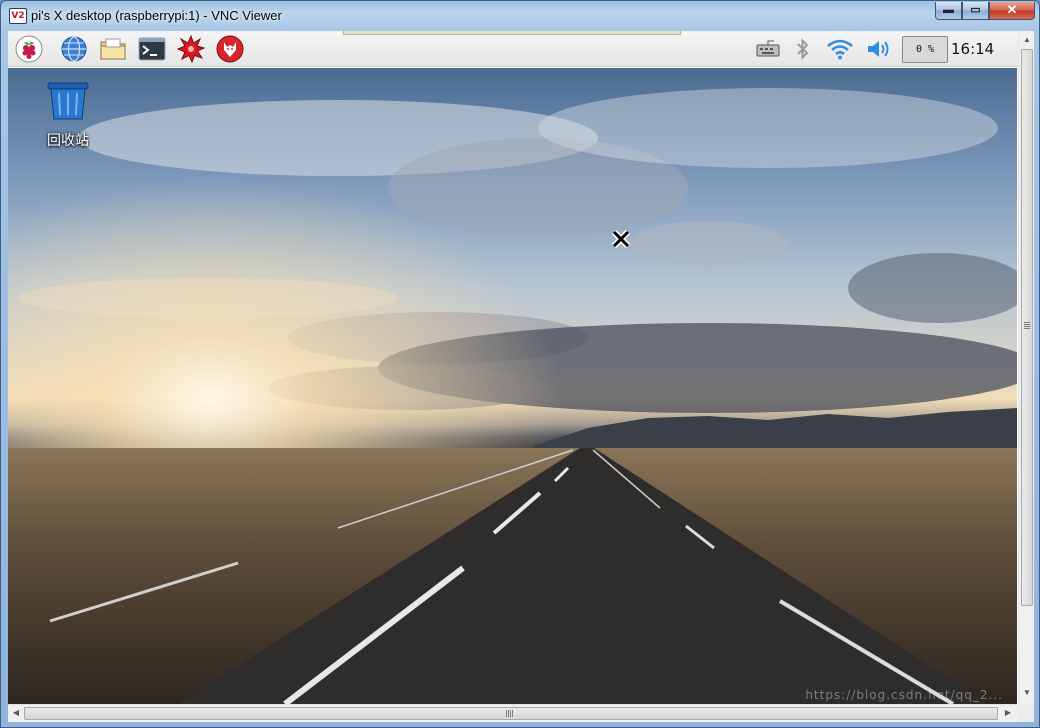 This screenshot has height=728, width=1040. I want to click on vertical-scroll-thumb, so click(1027, 327).